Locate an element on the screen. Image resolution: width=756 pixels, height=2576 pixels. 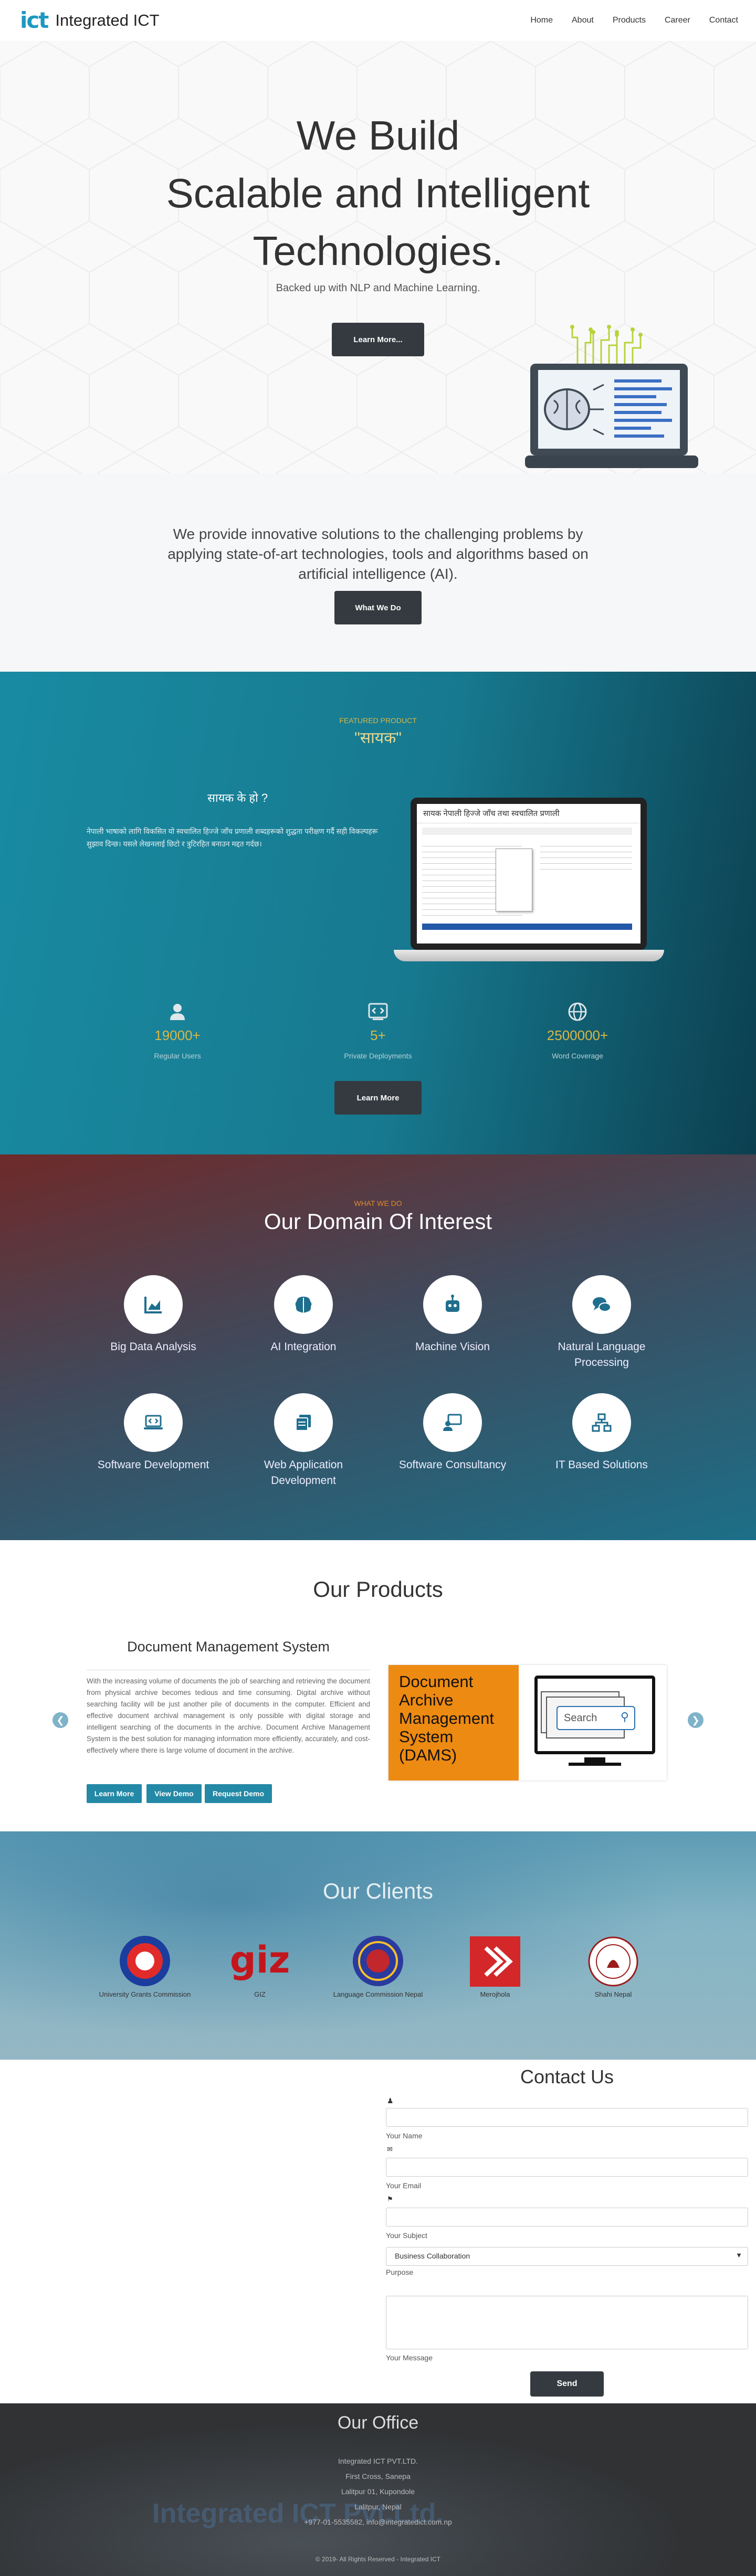
what-we-do-button: What We Do is located at coordinates (378, 607).